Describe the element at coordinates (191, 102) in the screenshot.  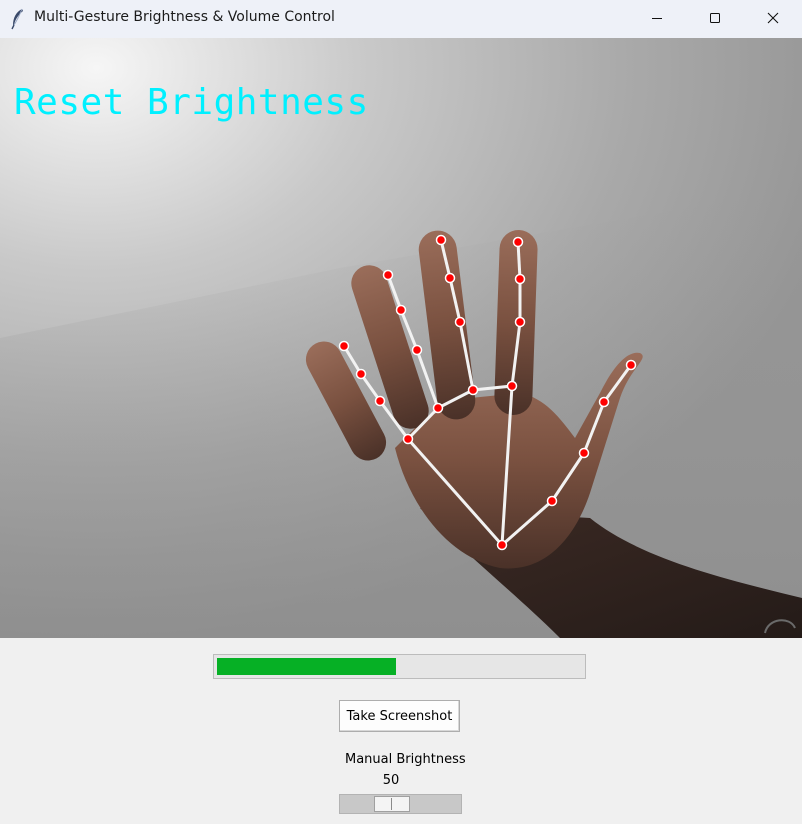
I see `gesture-status-text: Reset Brightness` at that location.